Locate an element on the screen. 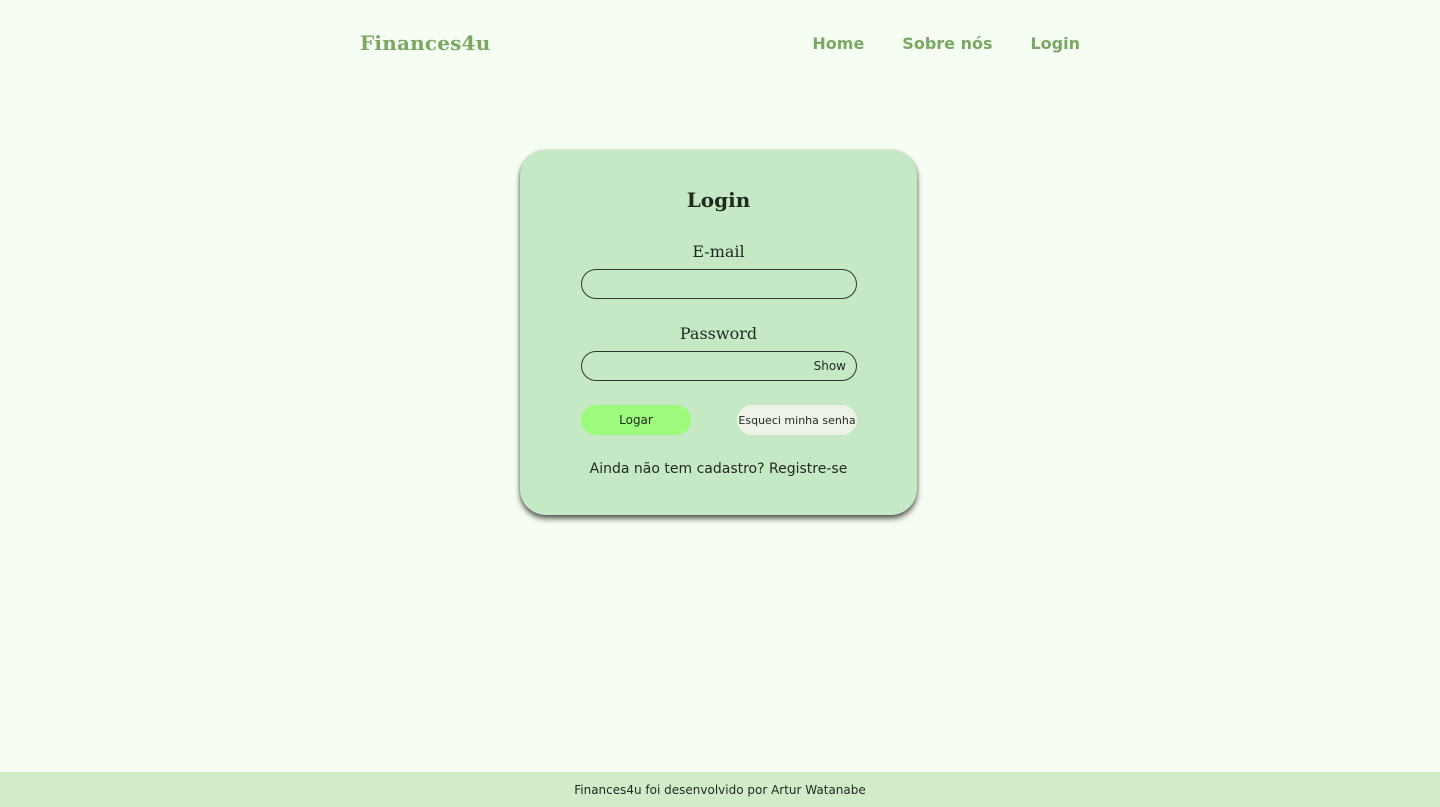  login-title: Login is located at coordinates (718, 200).